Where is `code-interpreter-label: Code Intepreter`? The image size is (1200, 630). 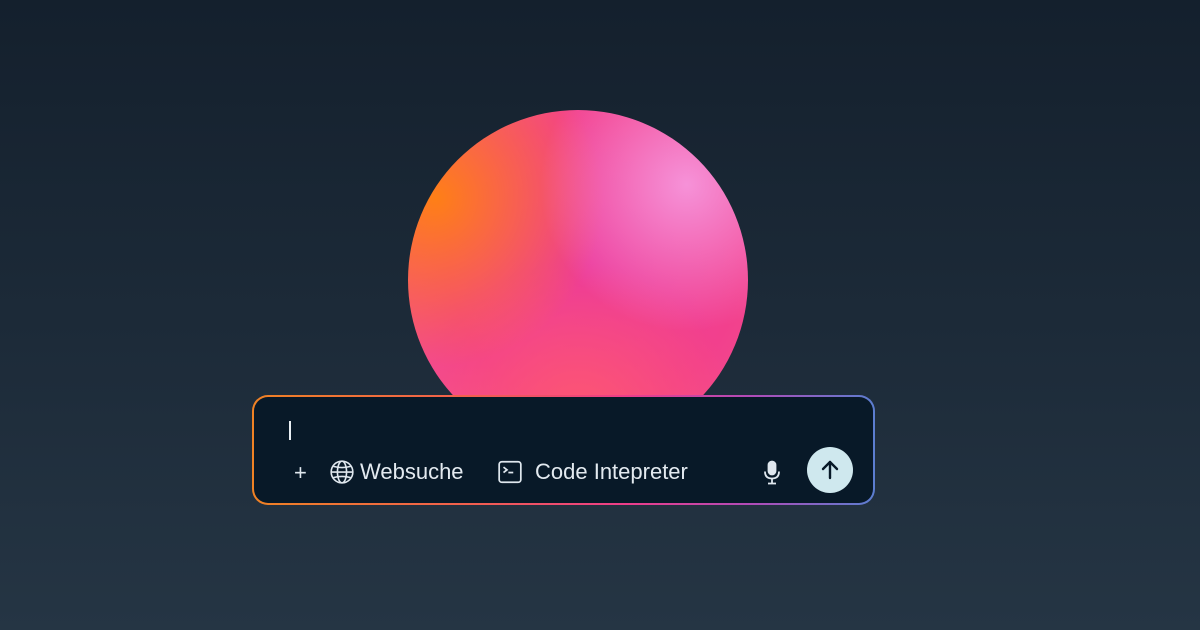 code-interpreter-label: Code Intepreter is located at coordinates (611, 471).